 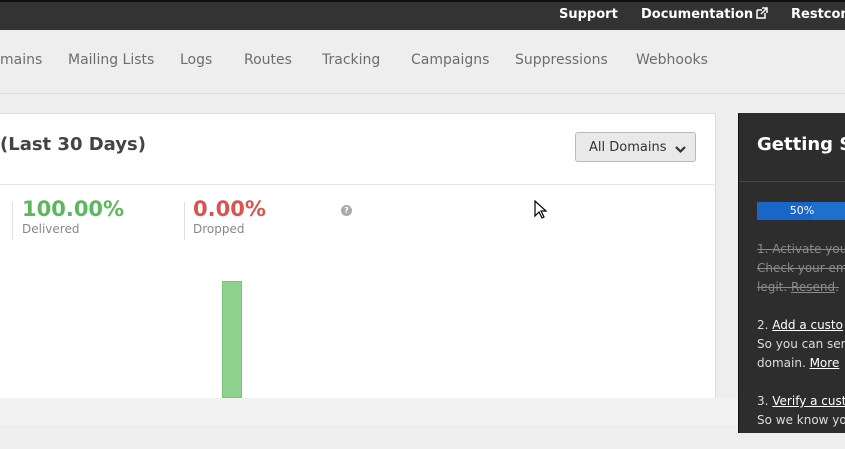 I want to click on nav-webhooks: Webhooks, so click(x=672, y=60).